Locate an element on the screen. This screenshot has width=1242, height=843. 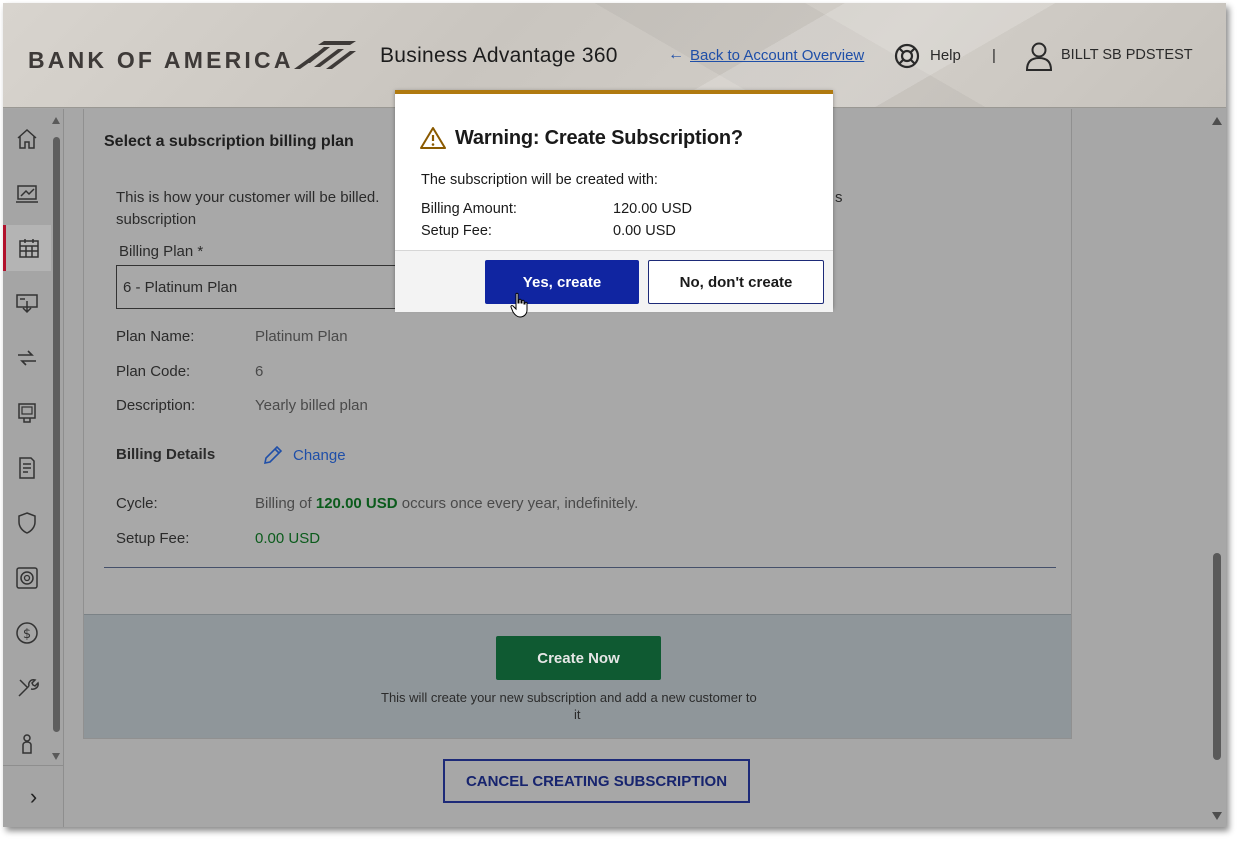
sidebar-item-vault is located at coordinates (27, 578).